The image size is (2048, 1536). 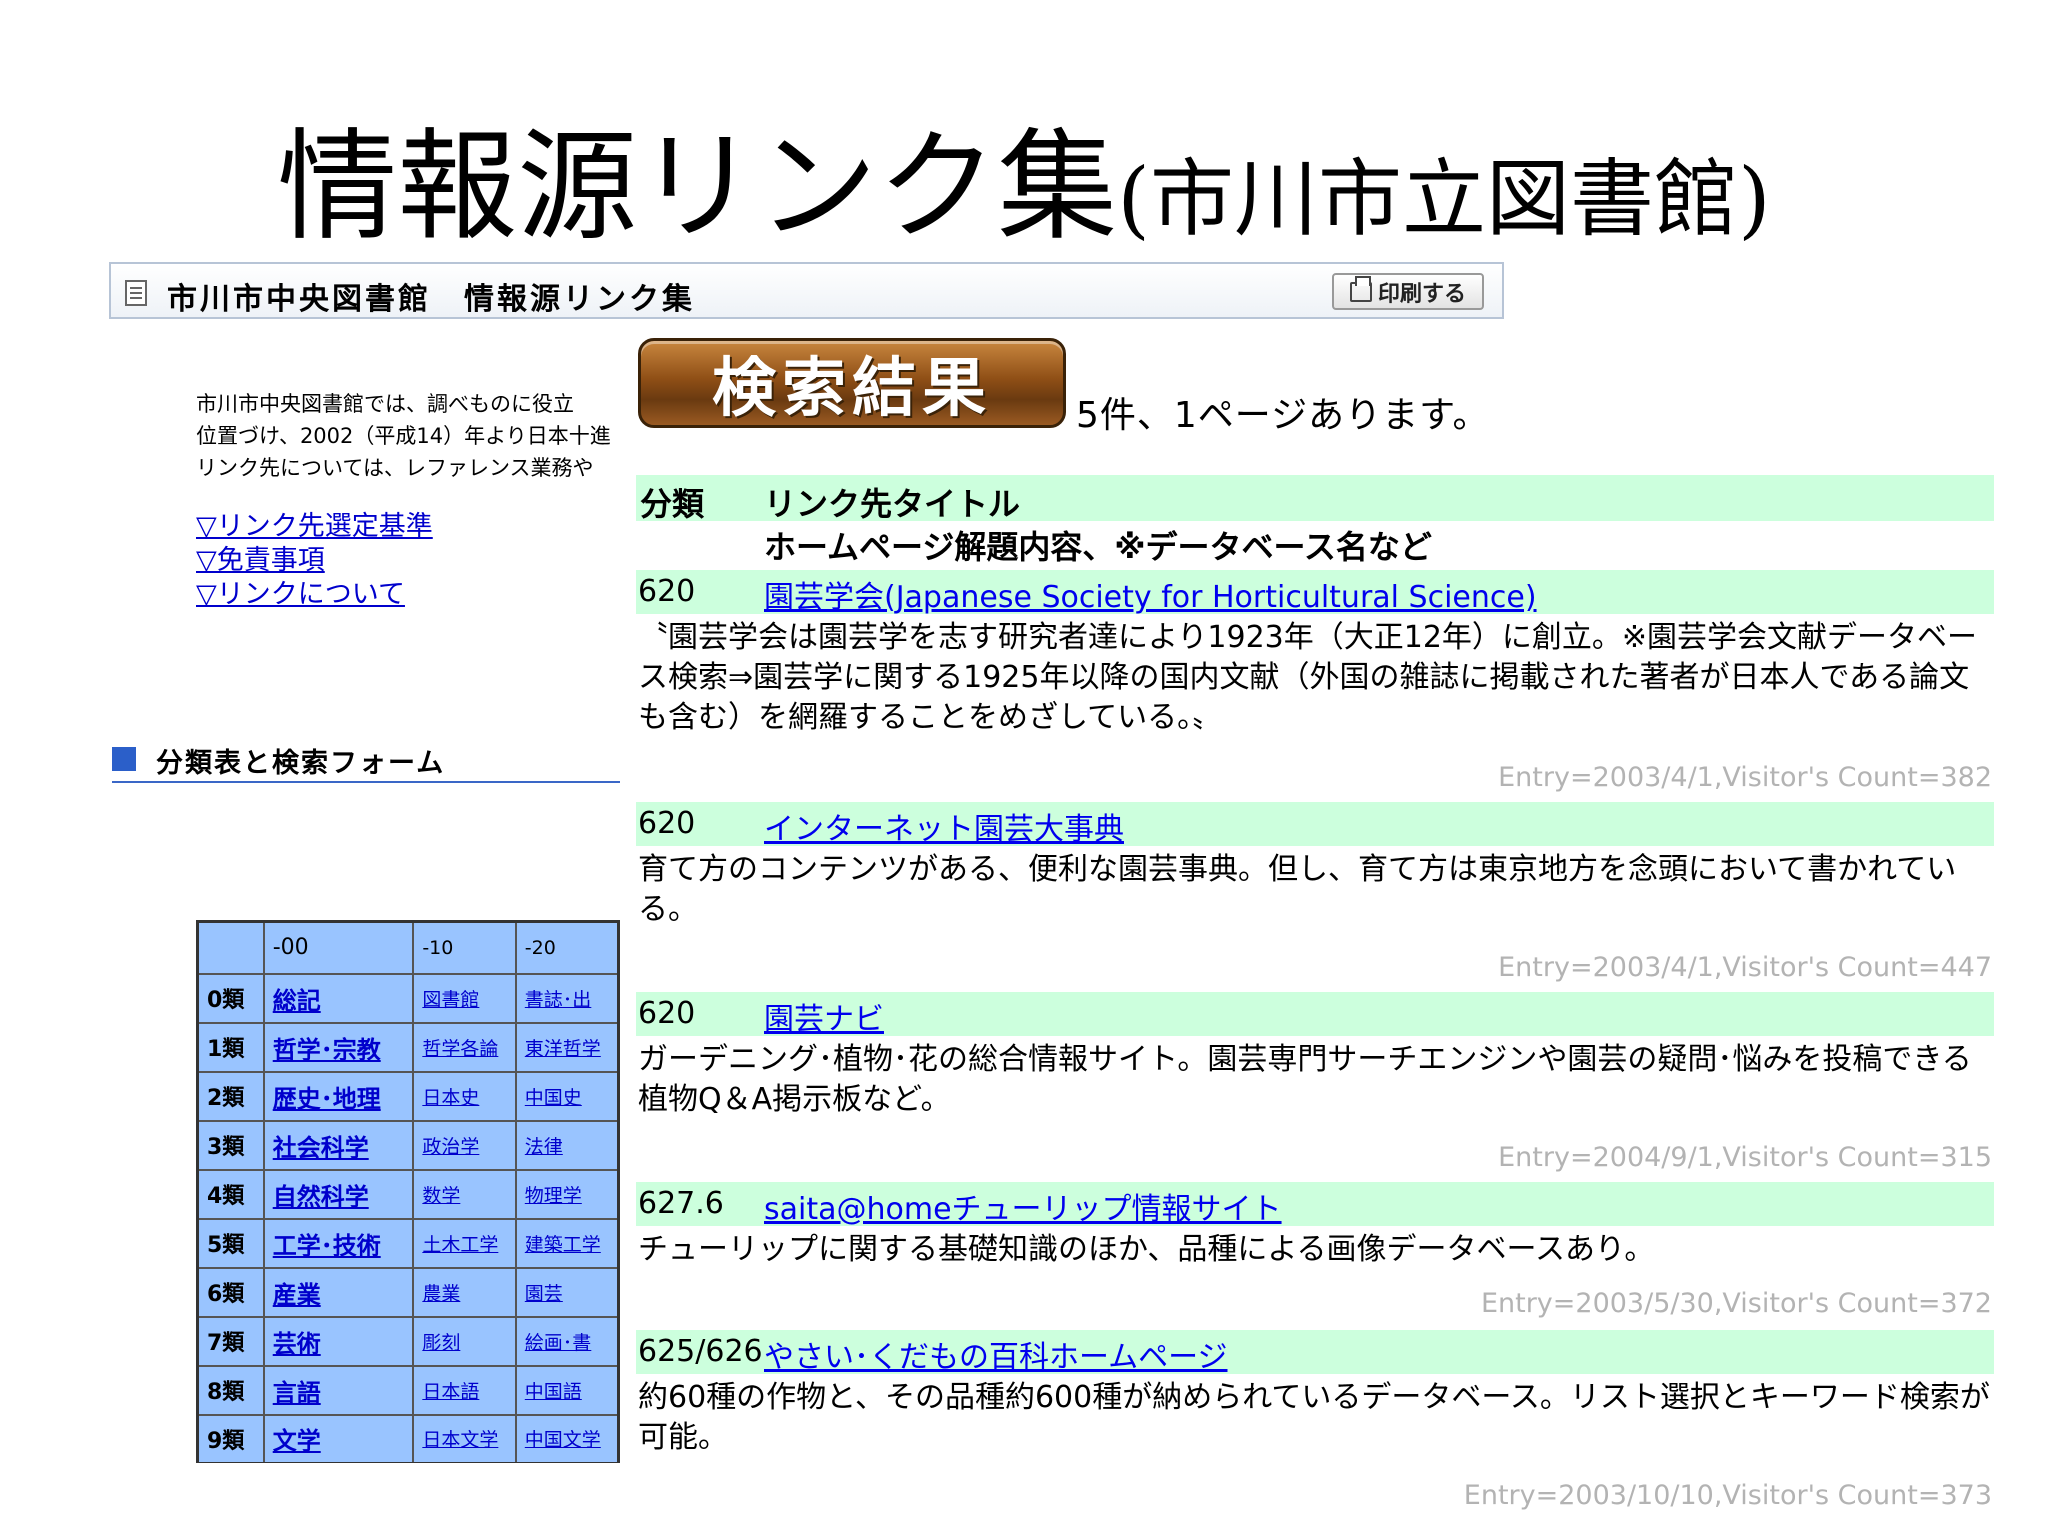 I want to click on class-main-link: 社会科学, so click(x=321, y=1148).